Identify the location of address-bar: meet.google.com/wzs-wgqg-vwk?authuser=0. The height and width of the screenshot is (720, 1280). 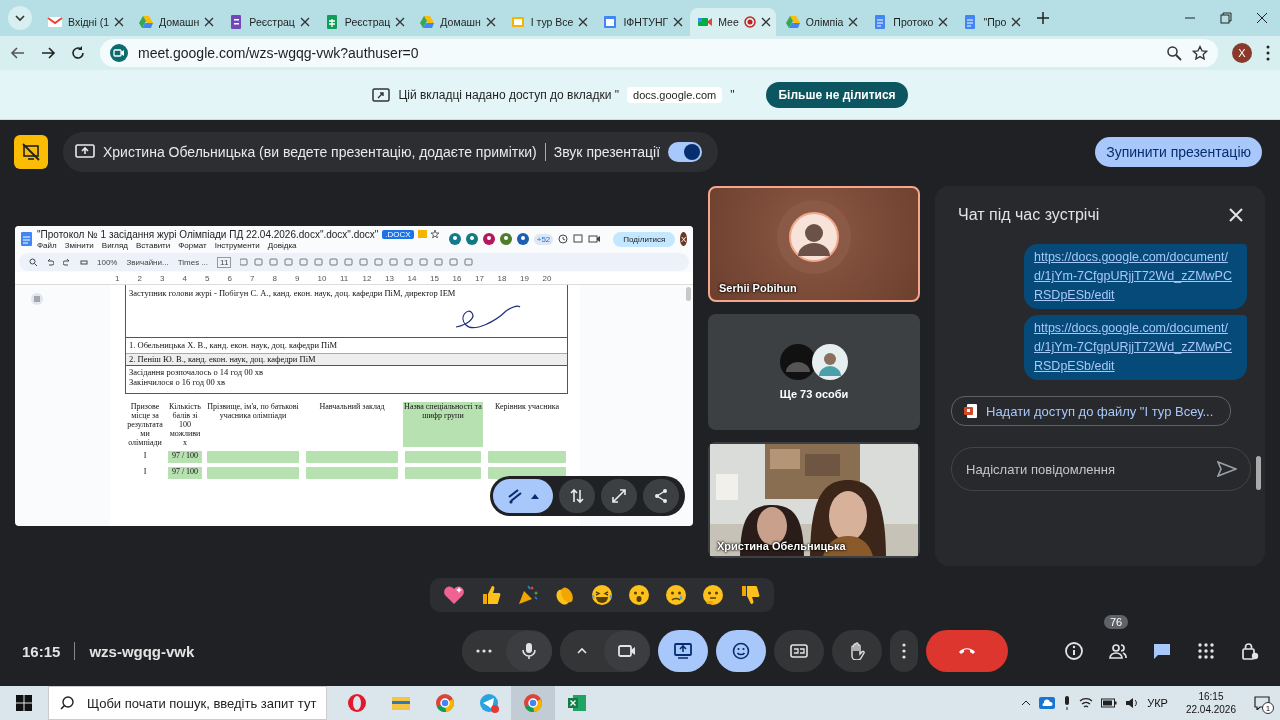
(659, 53).